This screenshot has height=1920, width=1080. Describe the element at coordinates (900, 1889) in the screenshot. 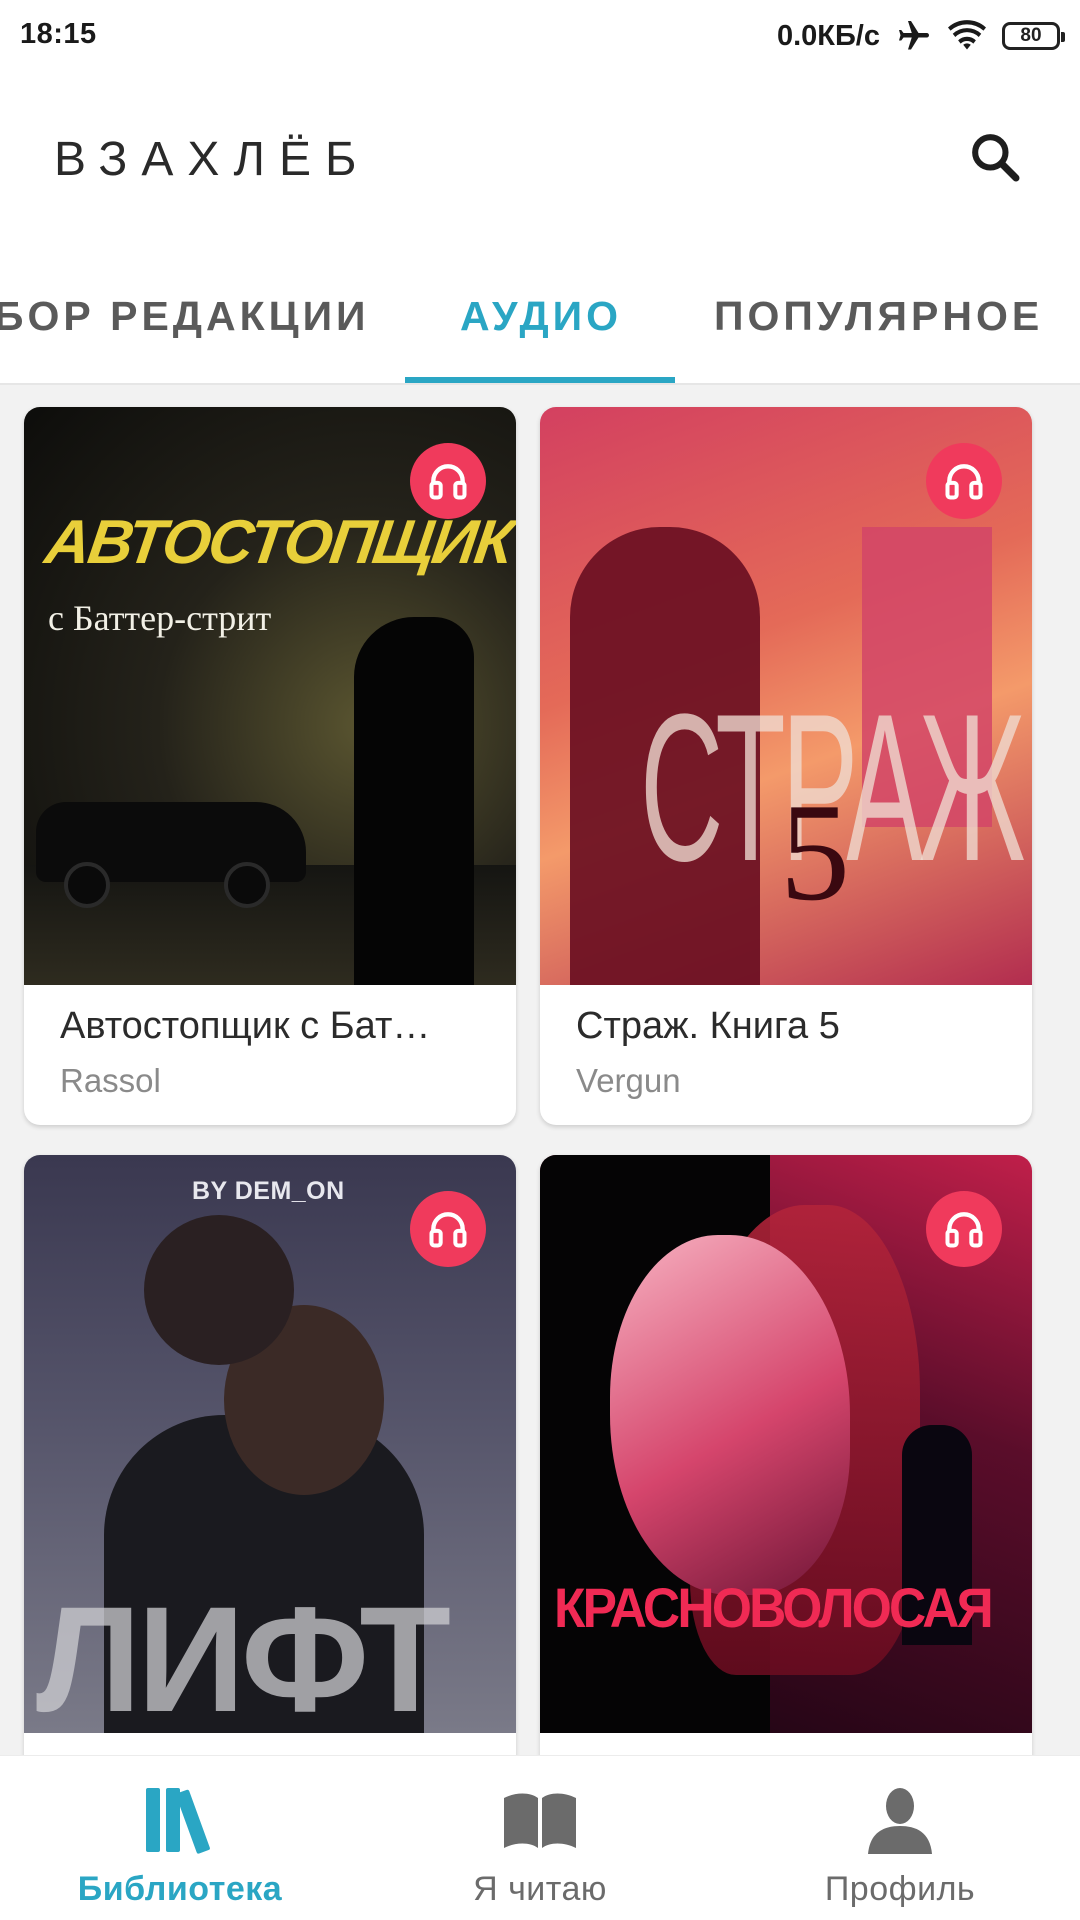

I see `nav-profile-label: Профиль` at that location.